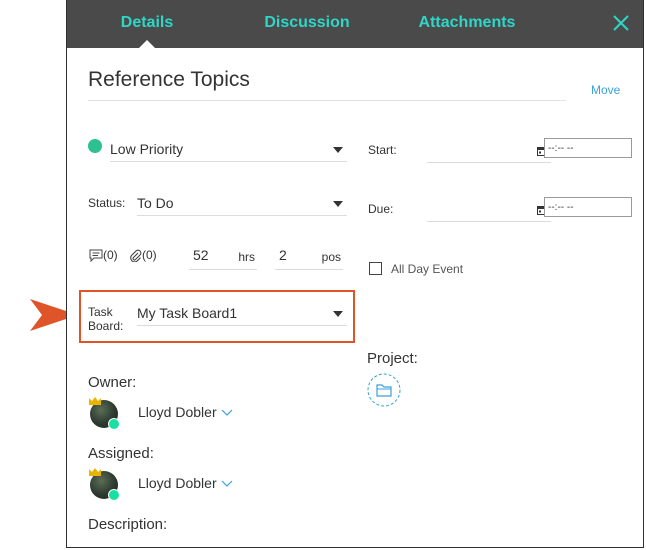 This screenshot has width=646, height=550. What do you see at coordinates (605, 90) in the screenshot?
I see `move-link: Move` at bounding box center [605, 90].